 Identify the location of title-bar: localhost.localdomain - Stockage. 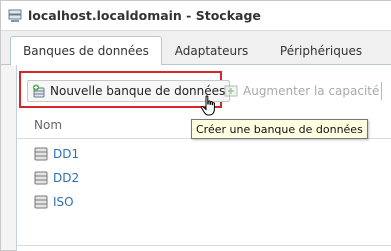
(196, 16).